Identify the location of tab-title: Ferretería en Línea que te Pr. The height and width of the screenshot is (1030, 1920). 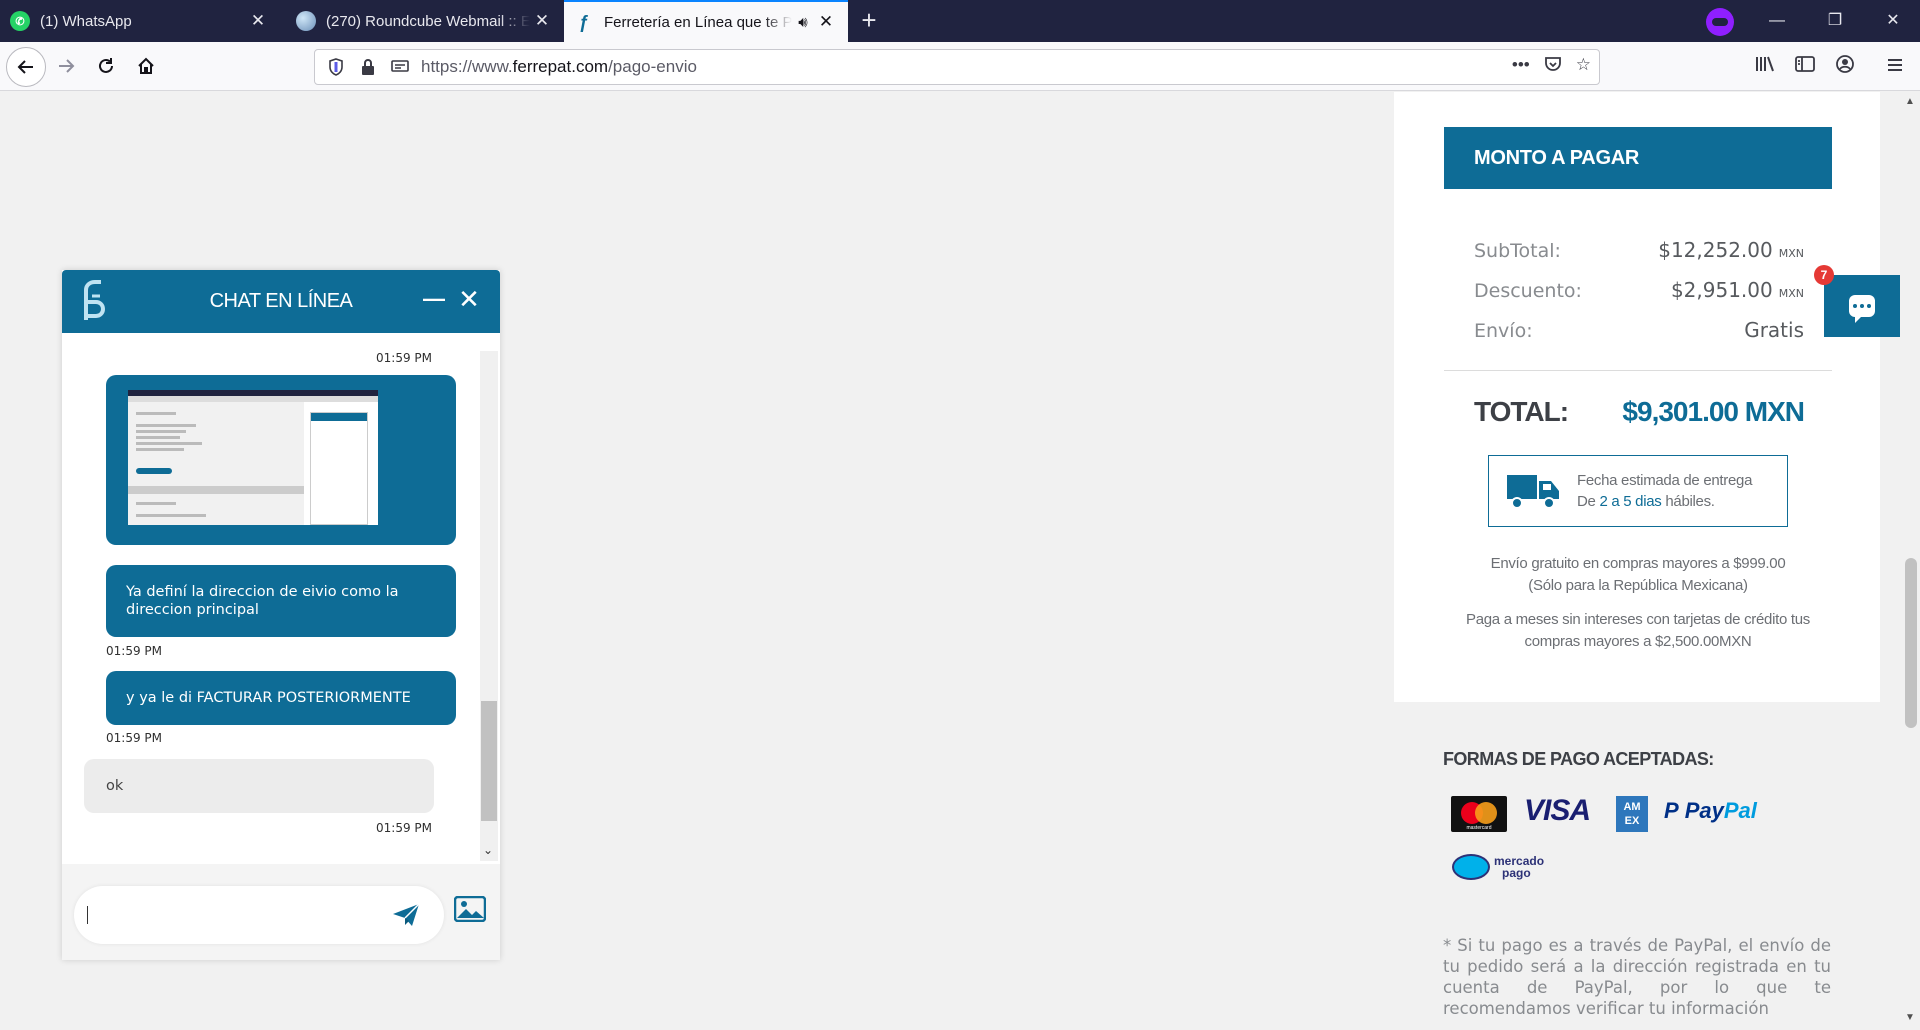
(698, 22).